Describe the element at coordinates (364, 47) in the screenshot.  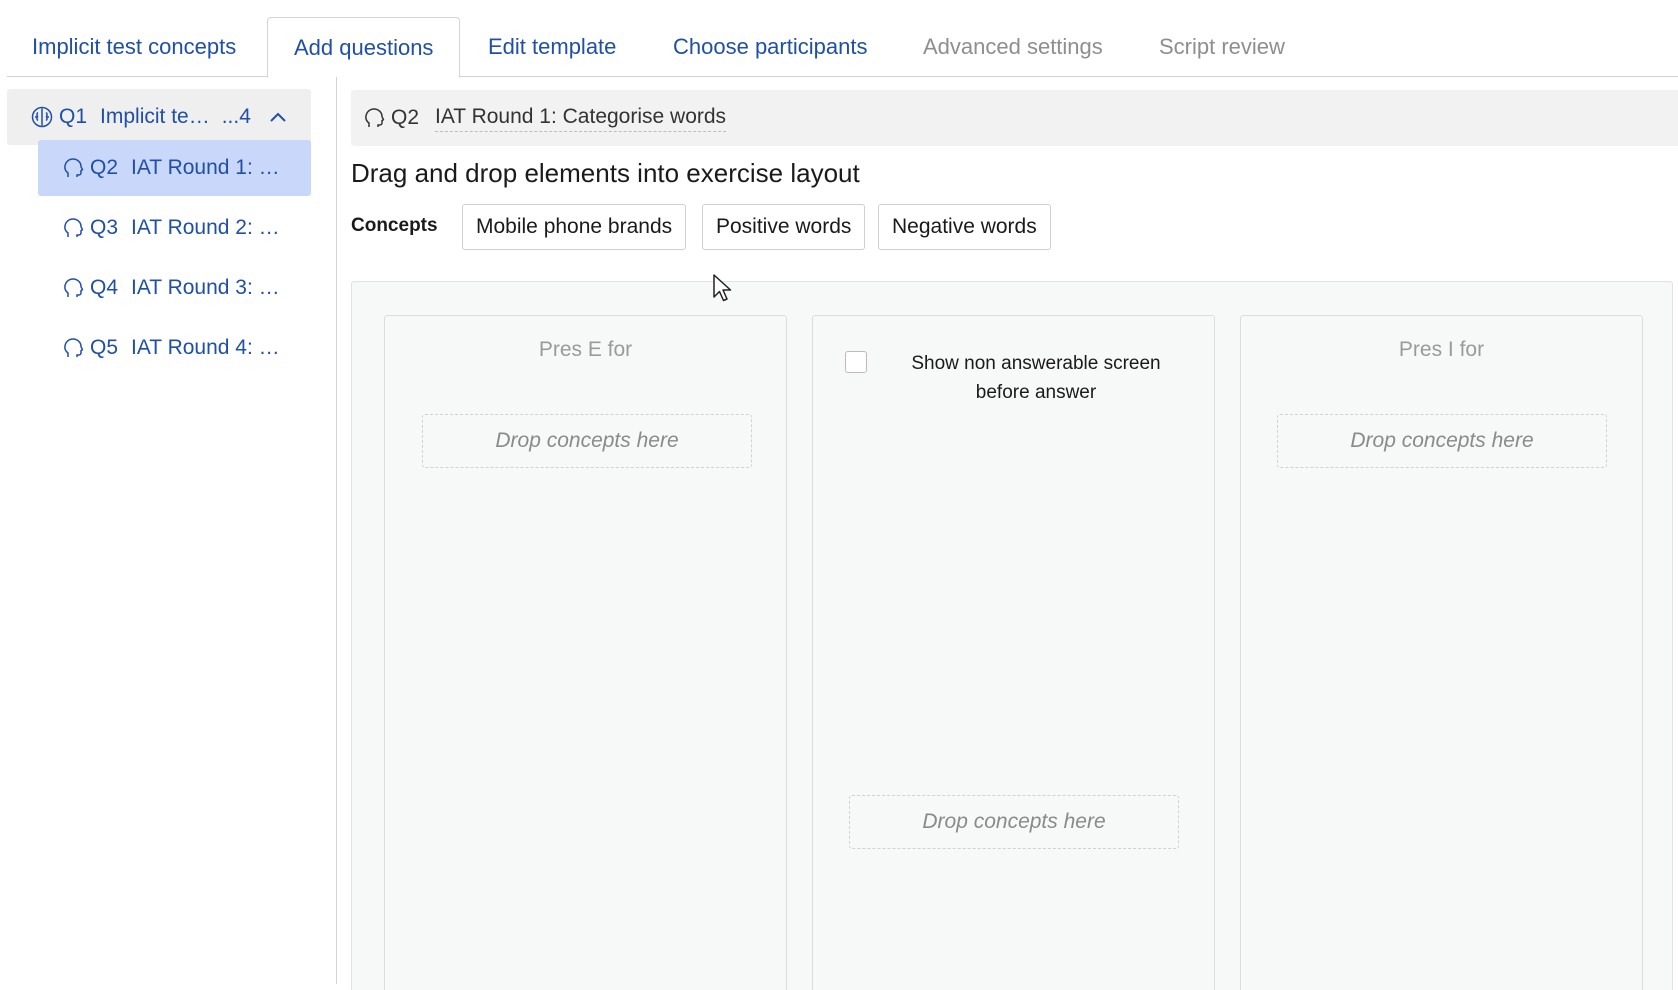
I see `tab-add-questions: Add questions` at that location.